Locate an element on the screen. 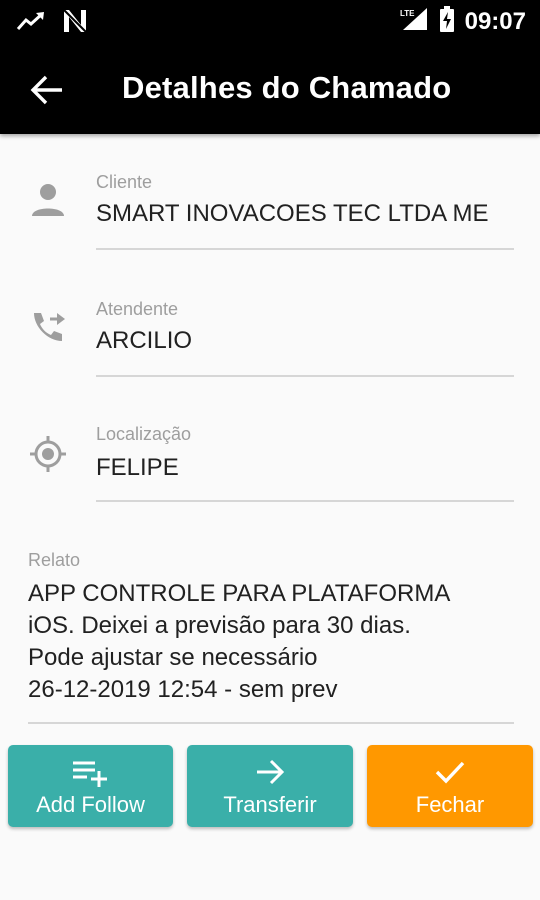 The image size is (540, 900). n-icon is located at coordinates (75, 23).